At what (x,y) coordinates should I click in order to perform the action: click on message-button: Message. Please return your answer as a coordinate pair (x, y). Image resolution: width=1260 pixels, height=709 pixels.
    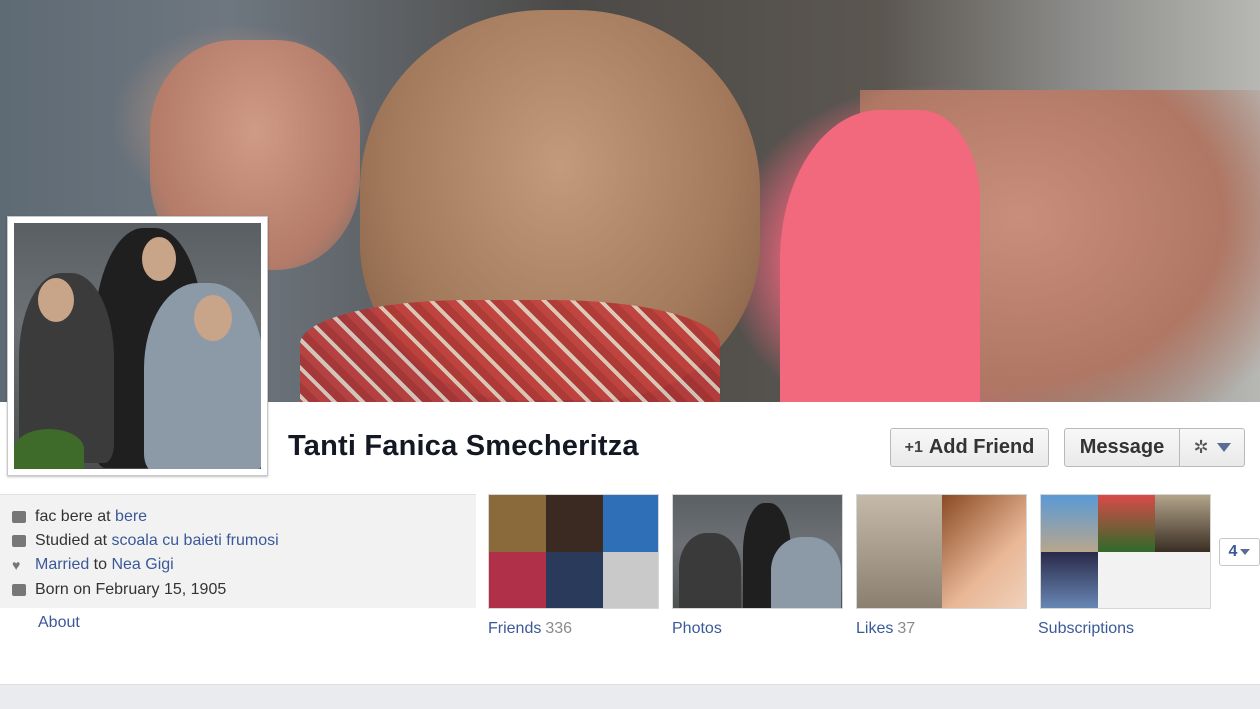
    Looking at the image, I should click on (1122, 447).